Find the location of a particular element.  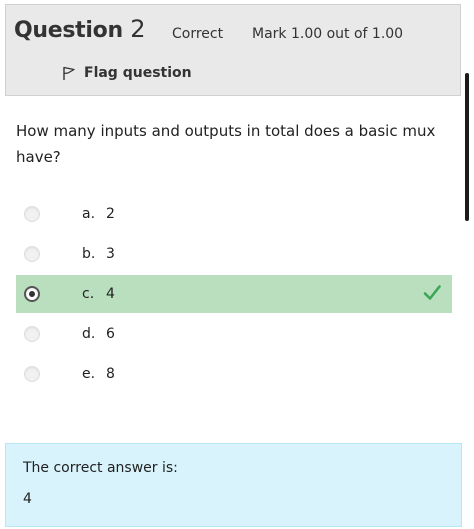

flag-icon is located at coordinates (69, 73).